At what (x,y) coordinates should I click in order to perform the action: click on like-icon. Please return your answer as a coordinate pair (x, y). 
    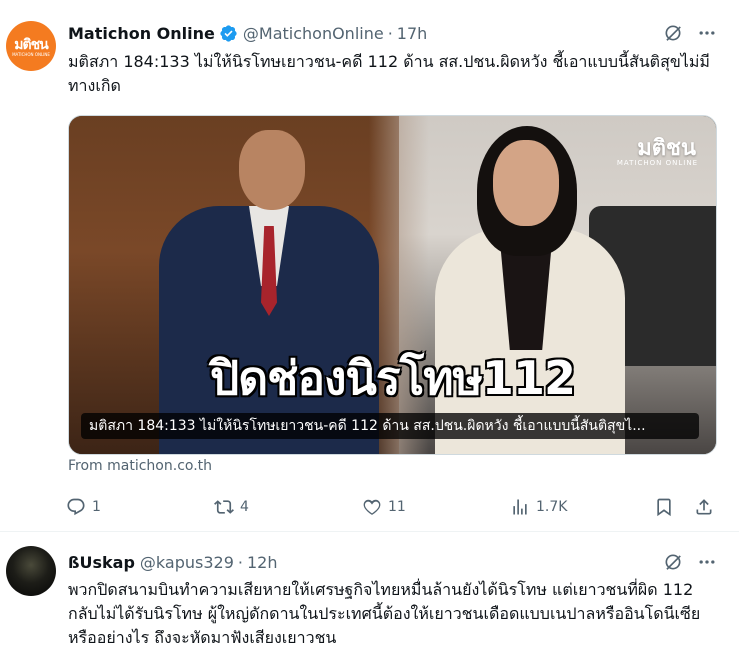
    Looking at the image, I should click on (372, 507).